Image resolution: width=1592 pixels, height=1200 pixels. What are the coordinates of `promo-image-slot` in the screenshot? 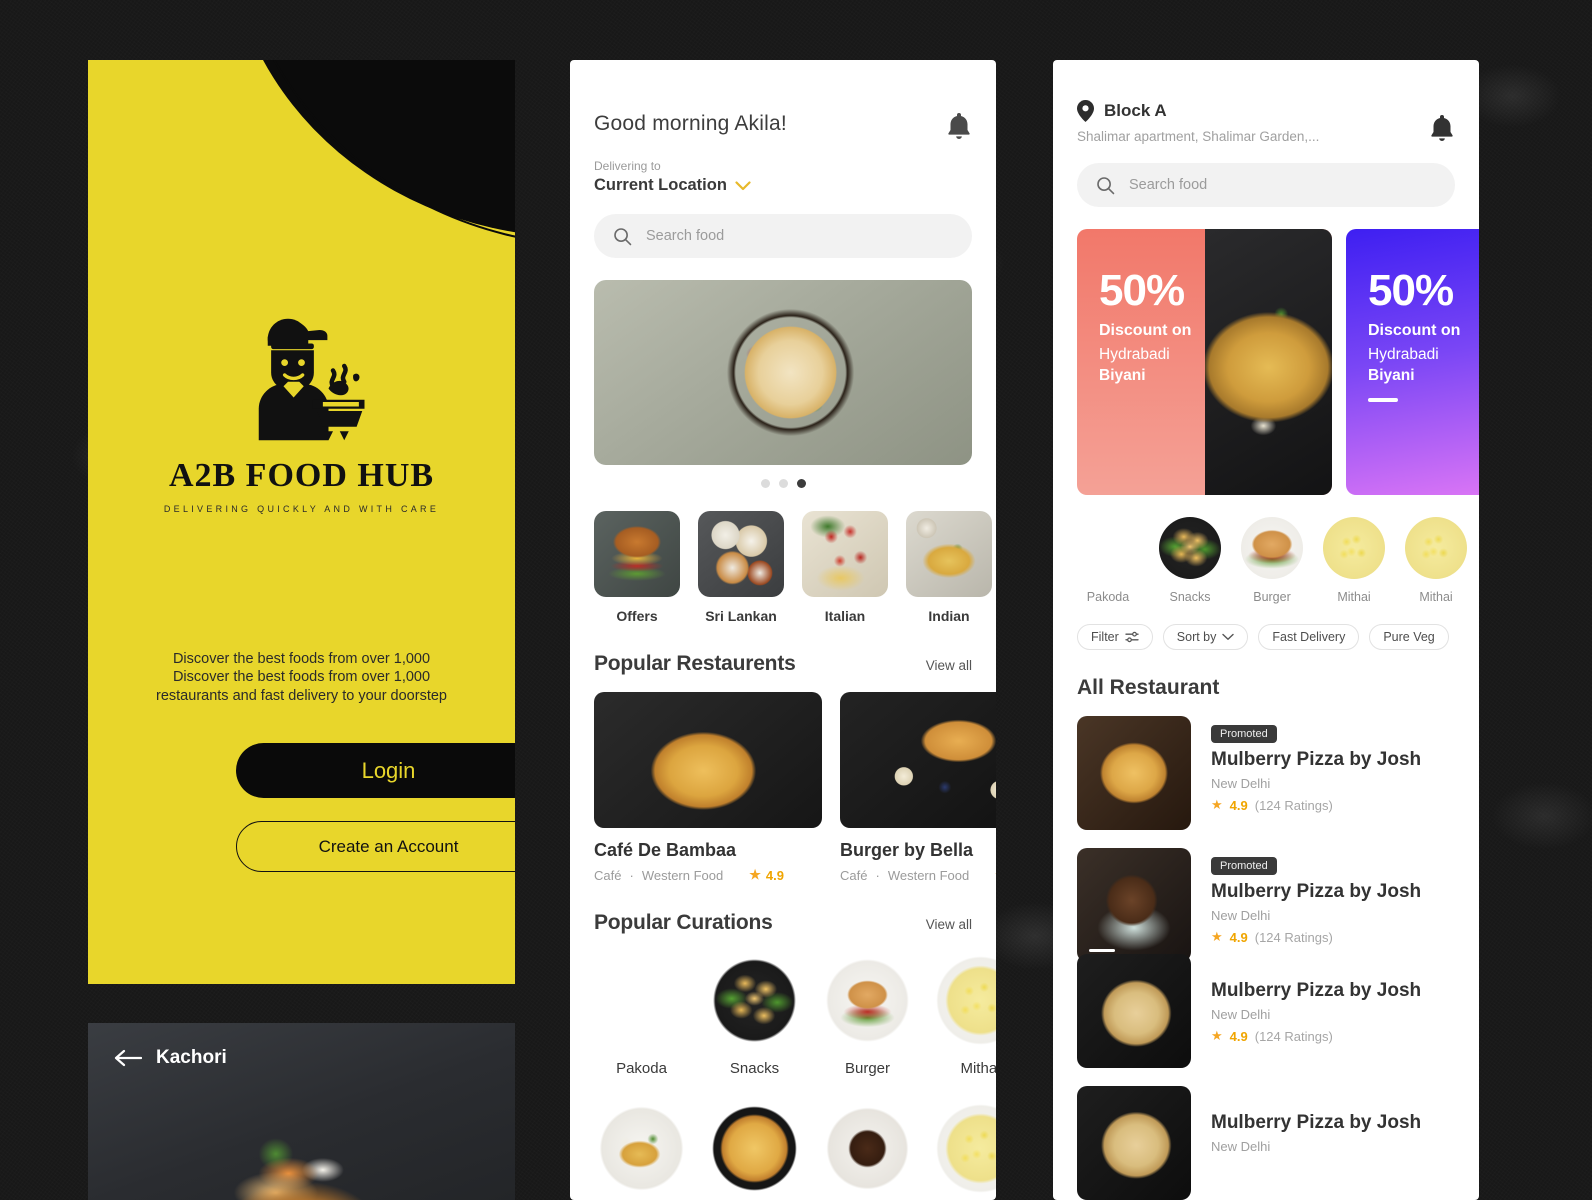 It's located at (1477, 362).